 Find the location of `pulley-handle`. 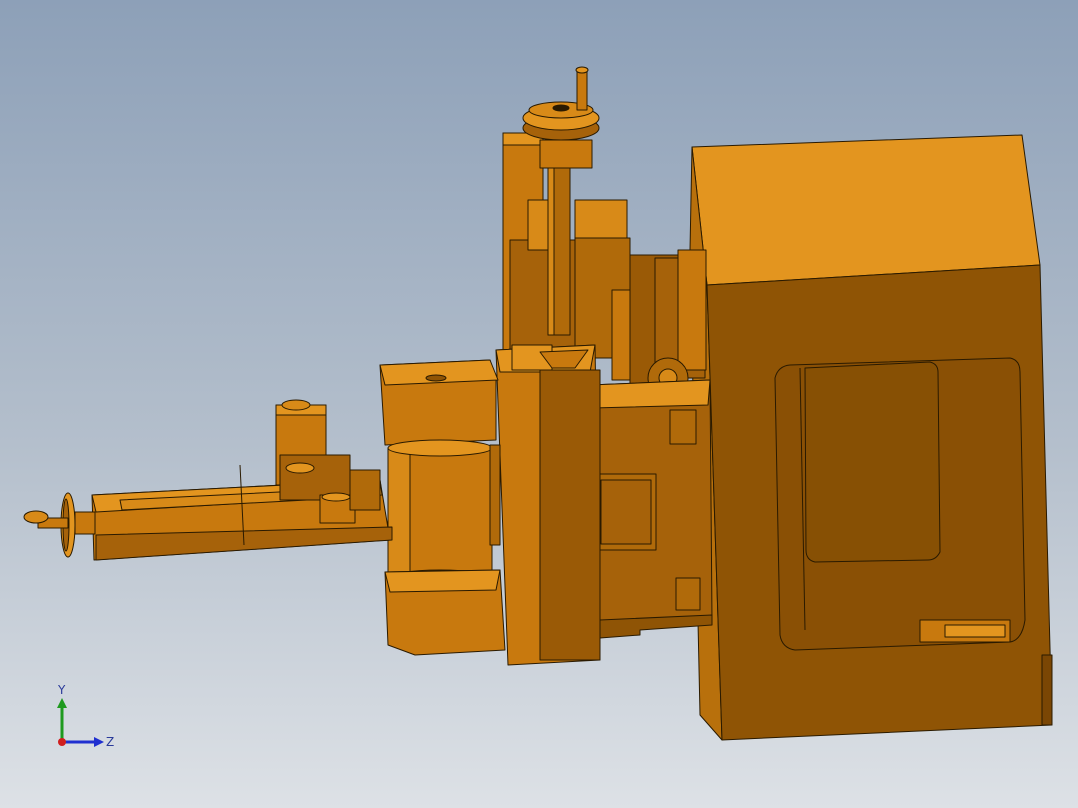

pulley-handle is located at coordinates (582, 90).